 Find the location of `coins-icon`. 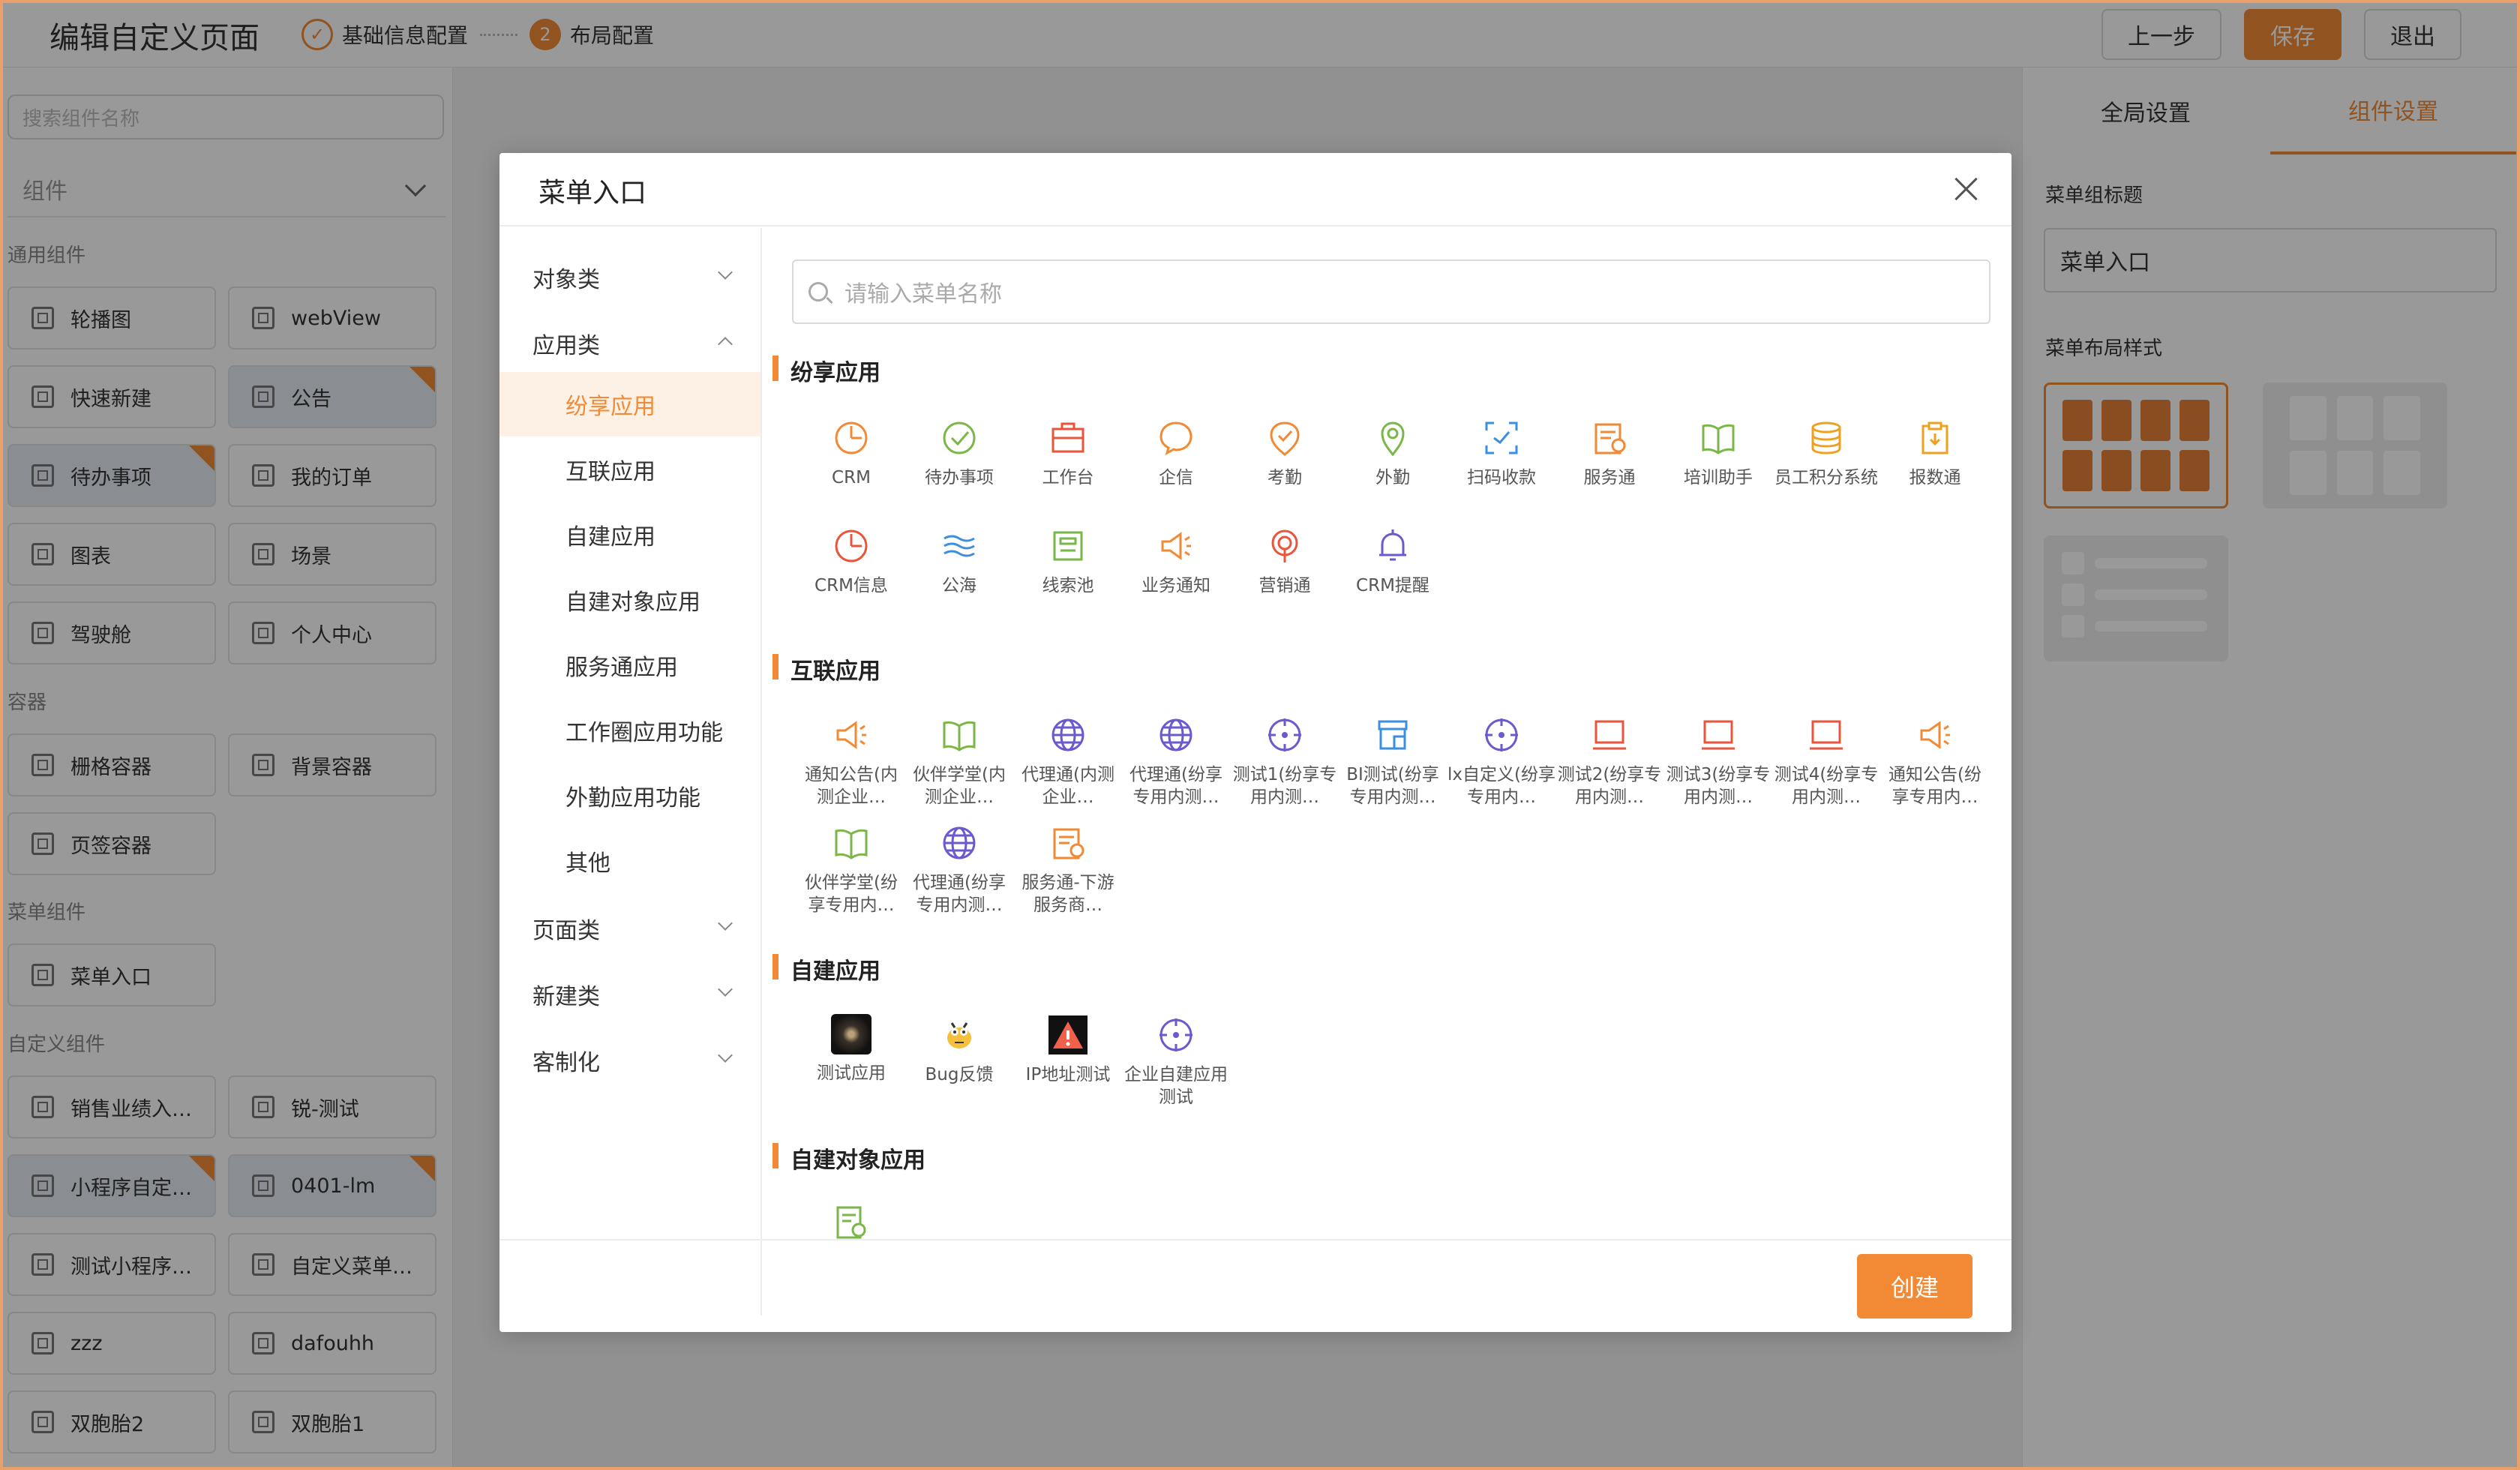

coins-icon is located at coordinates (1826, 438).